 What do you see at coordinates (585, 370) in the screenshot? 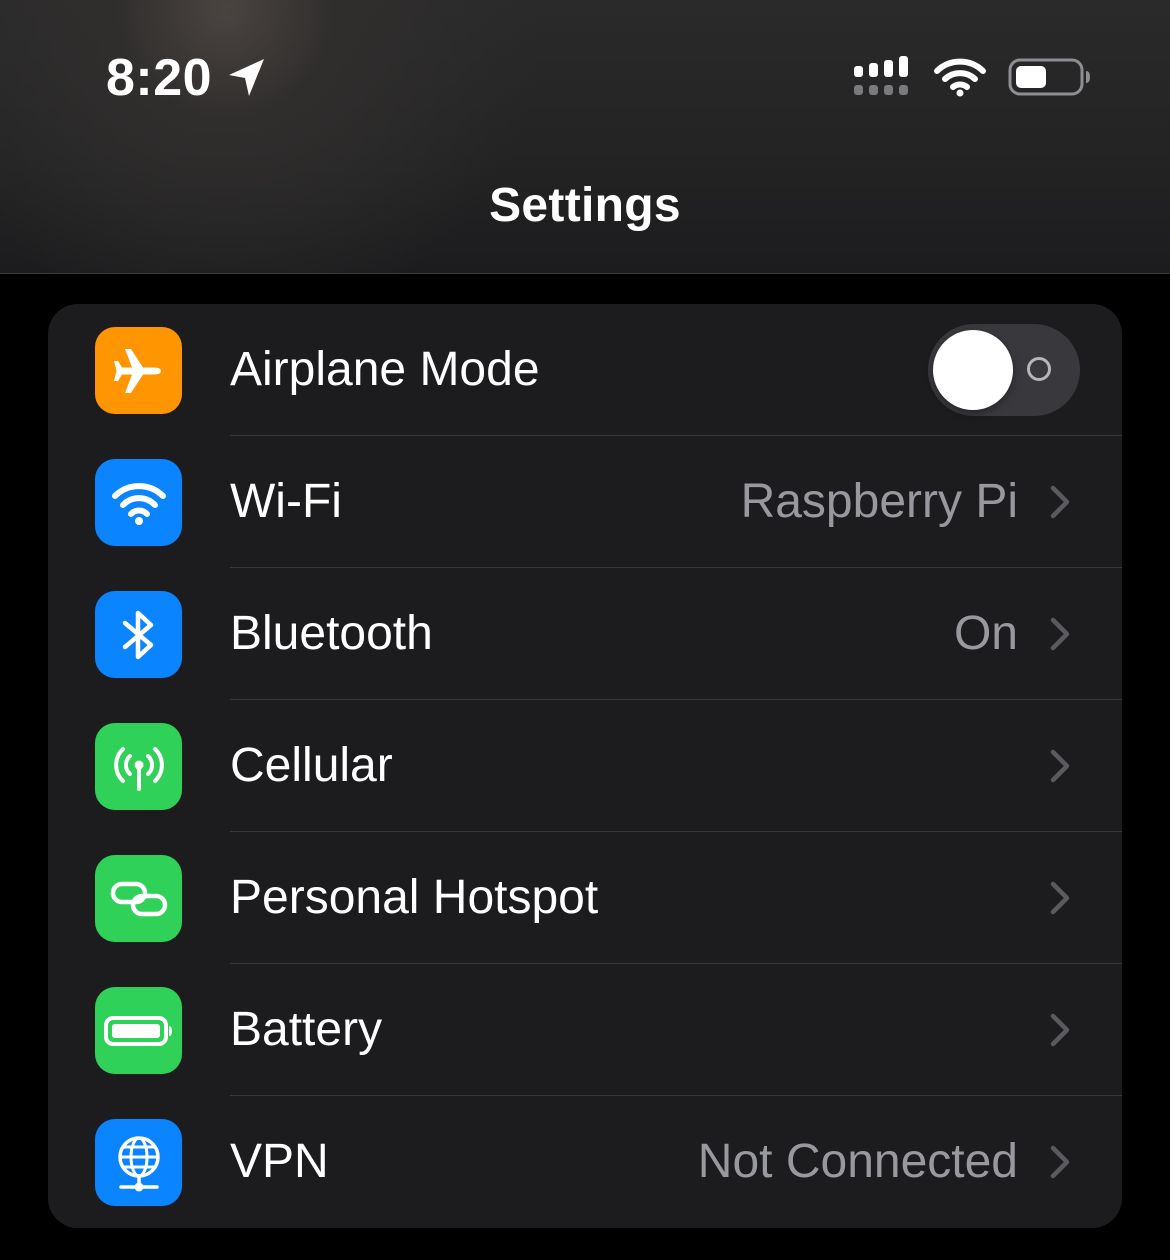
I see `airplane-mode-row: Airplane Mode` at bounding box center [585, 370].